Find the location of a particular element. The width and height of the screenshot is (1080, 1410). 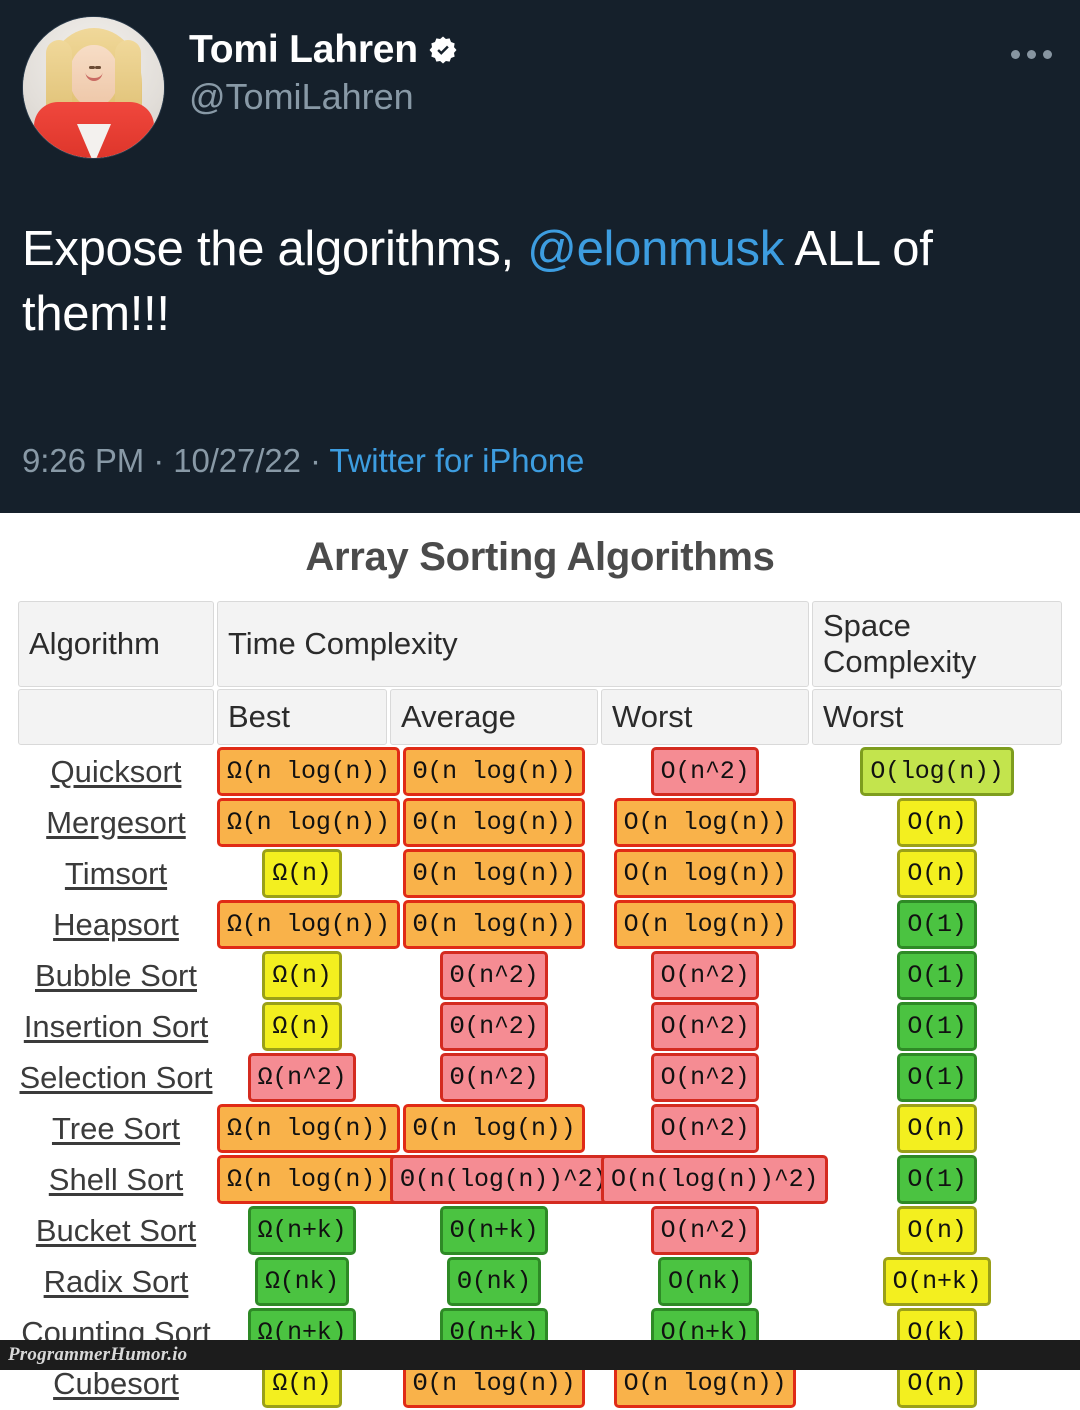

algorithm-name-cell: Bucket Sort is located at coordinates (116, 1230).